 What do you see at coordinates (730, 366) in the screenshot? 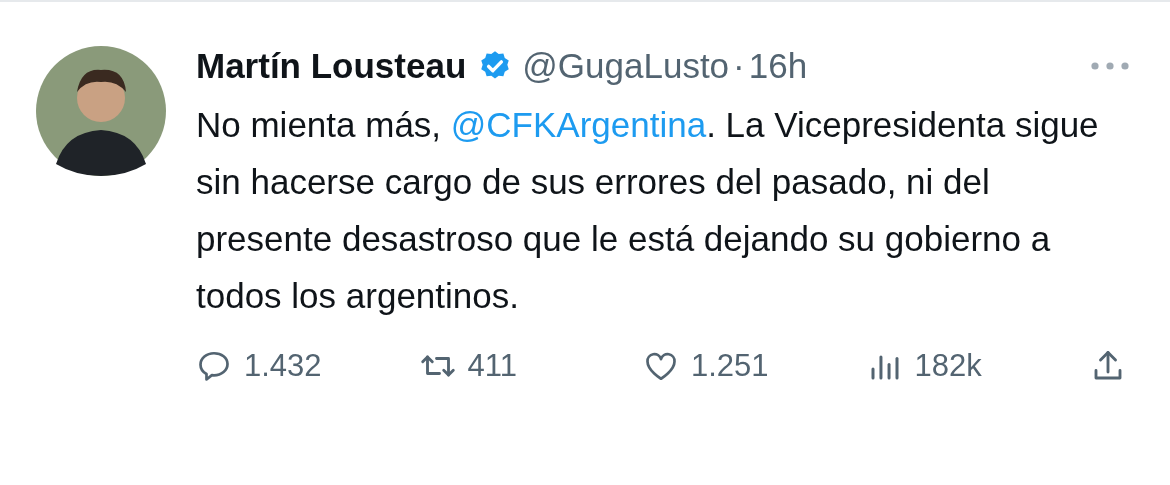
I see `action-count: 1.251` at bounding box center [730, 366].